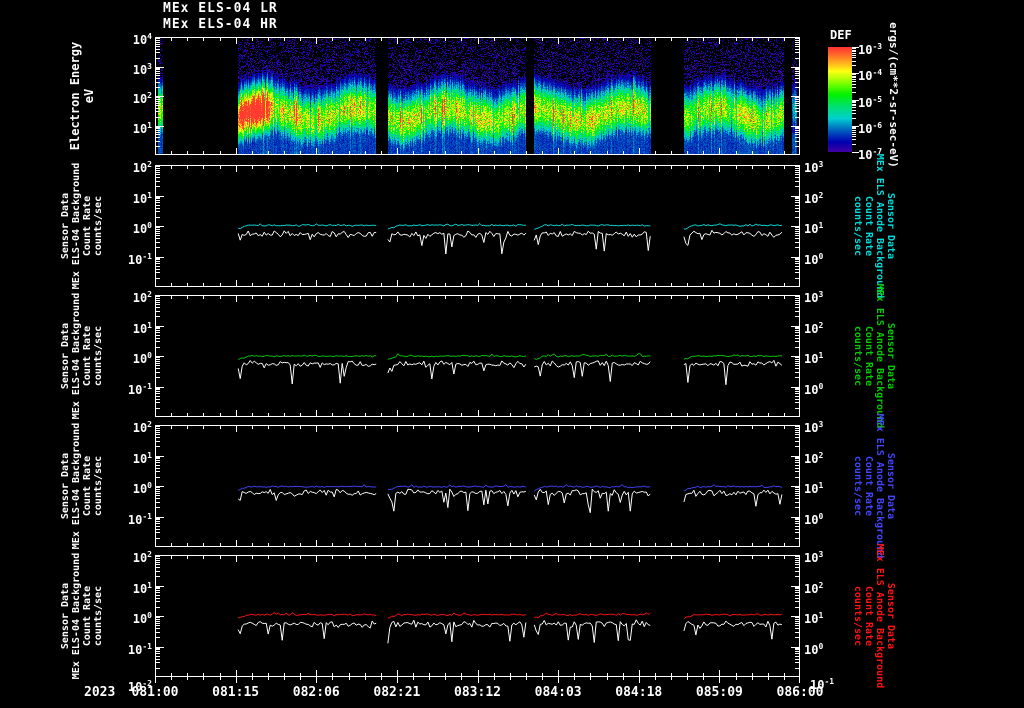 This screenshot has width=1024, height=708. What do you see at coordinates (397, 692) in the screenshot?
I see `time-tick-label: 082:21` at bounding box center [397, 692].